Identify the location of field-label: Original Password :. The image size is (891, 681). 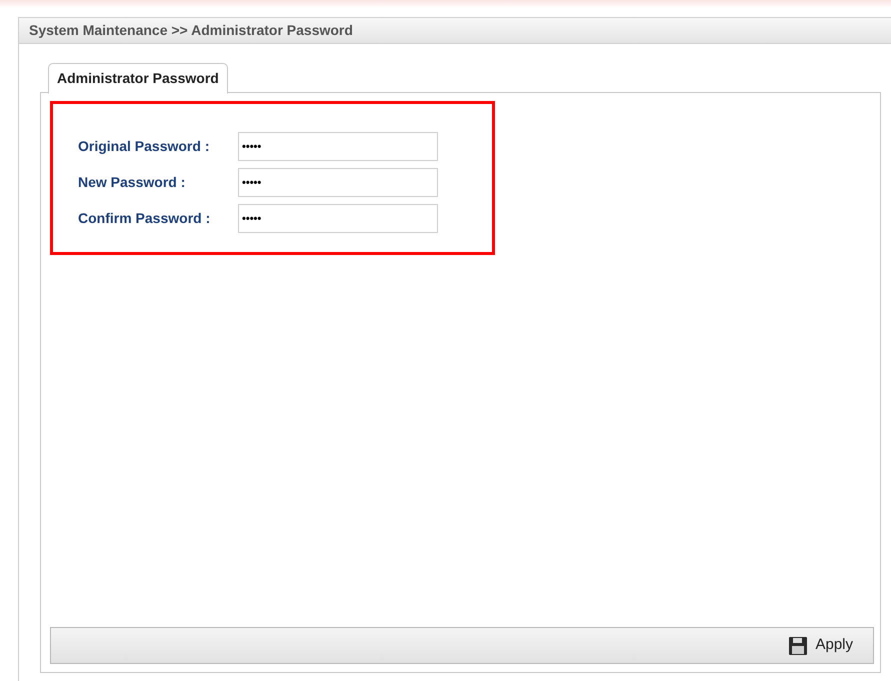
(144, 146).